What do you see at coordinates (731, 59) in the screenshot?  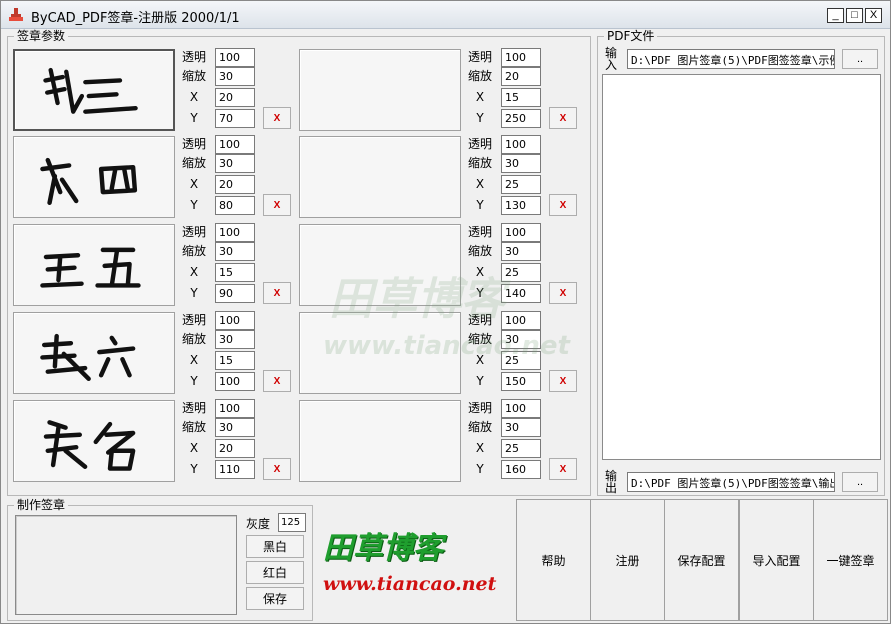 I see `input-path-field: D:\PDF 图片签章(5)\PDF图签签章\示例` at bounding box center [731, 59].